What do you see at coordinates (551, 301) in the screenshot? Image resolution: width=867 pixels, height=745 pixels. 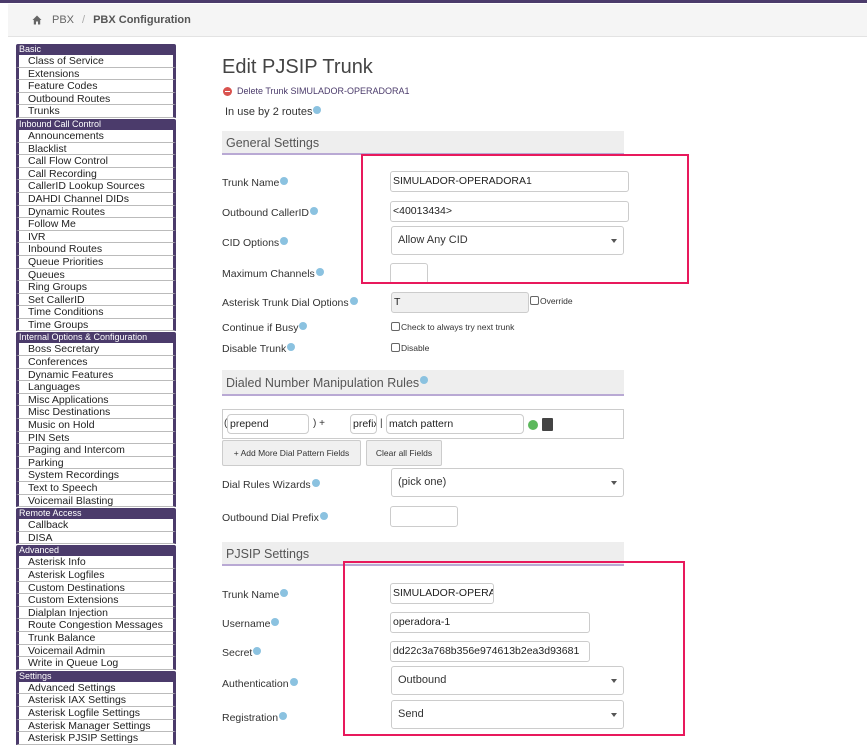 I see `override-checkbox: Override` at bounding box center [551, 301].